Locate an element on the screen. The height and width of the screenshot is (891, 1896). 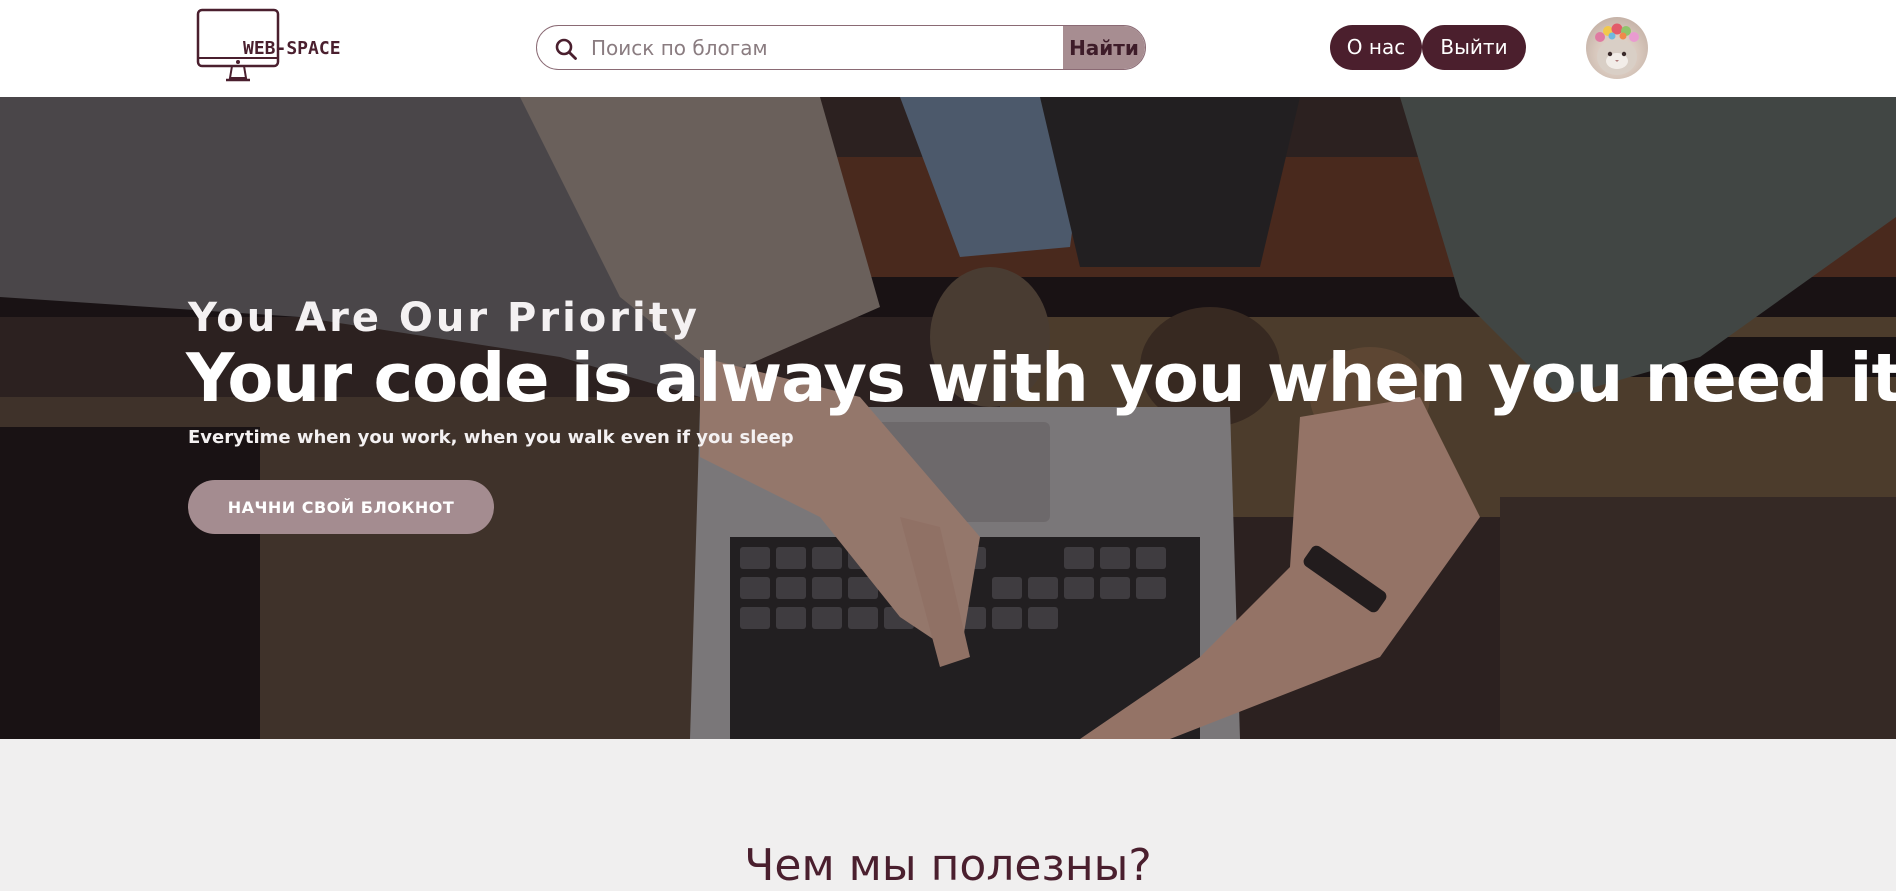
site-header: WEB-SPACE Найти О нас Выйти is located at coordinates (948, 48).